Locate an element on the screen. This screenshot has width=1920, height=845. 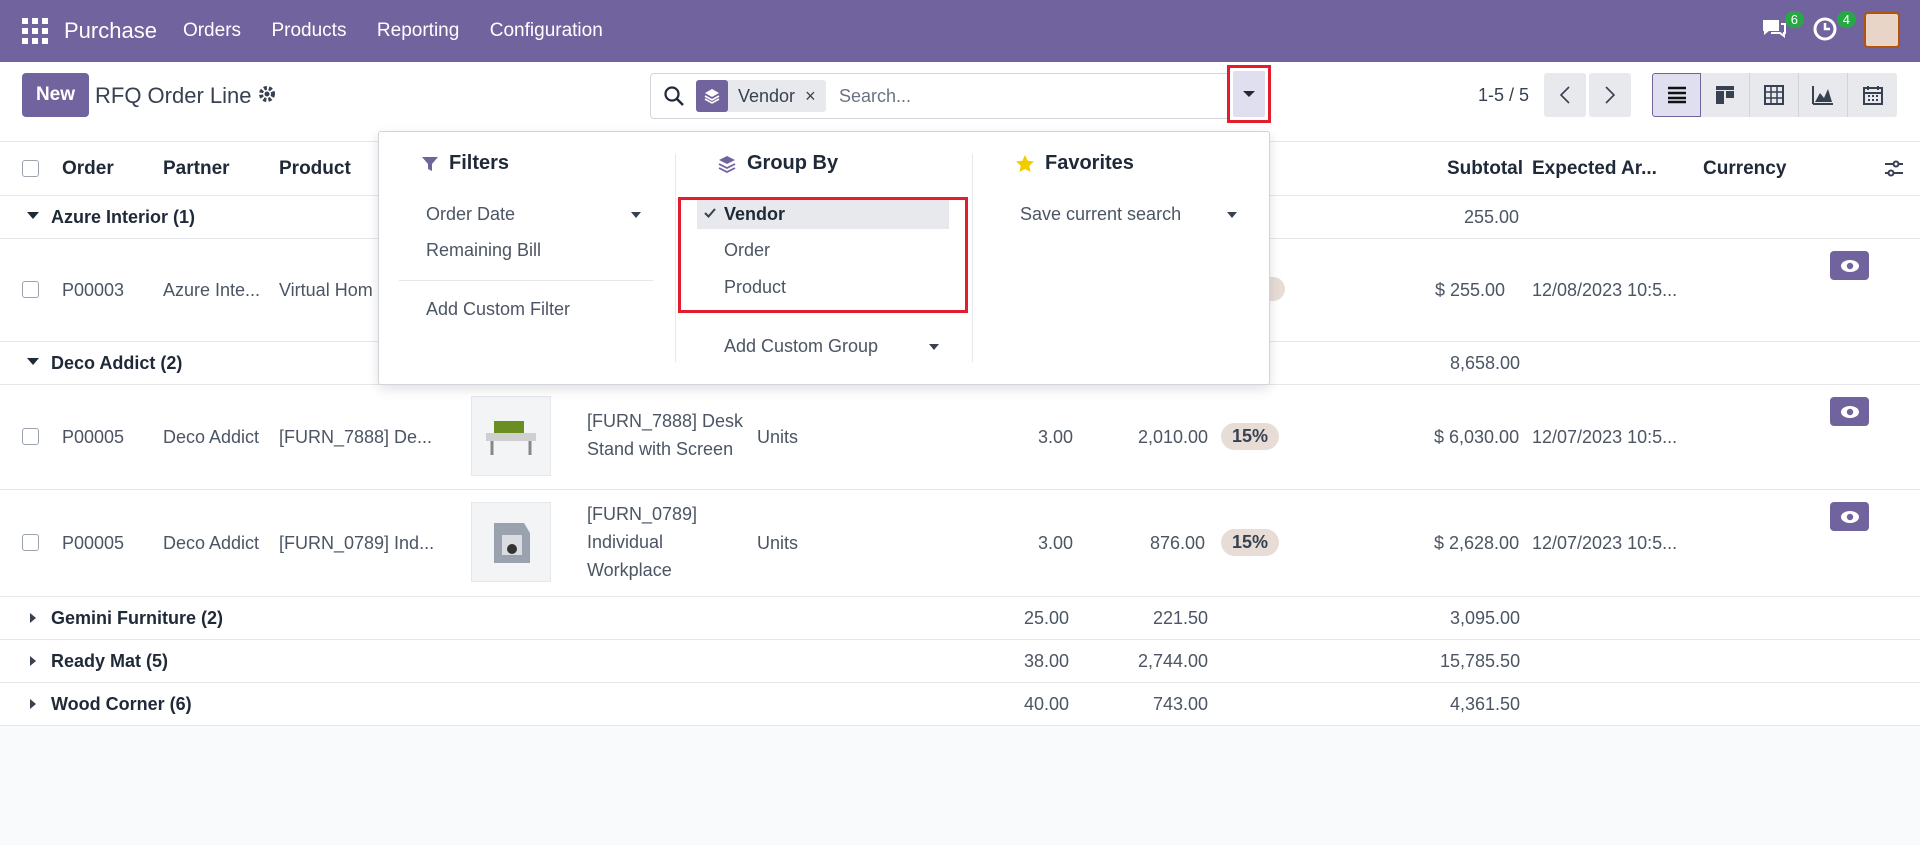
cell-description-line3: Workplace is located at coordinates (629, 570).